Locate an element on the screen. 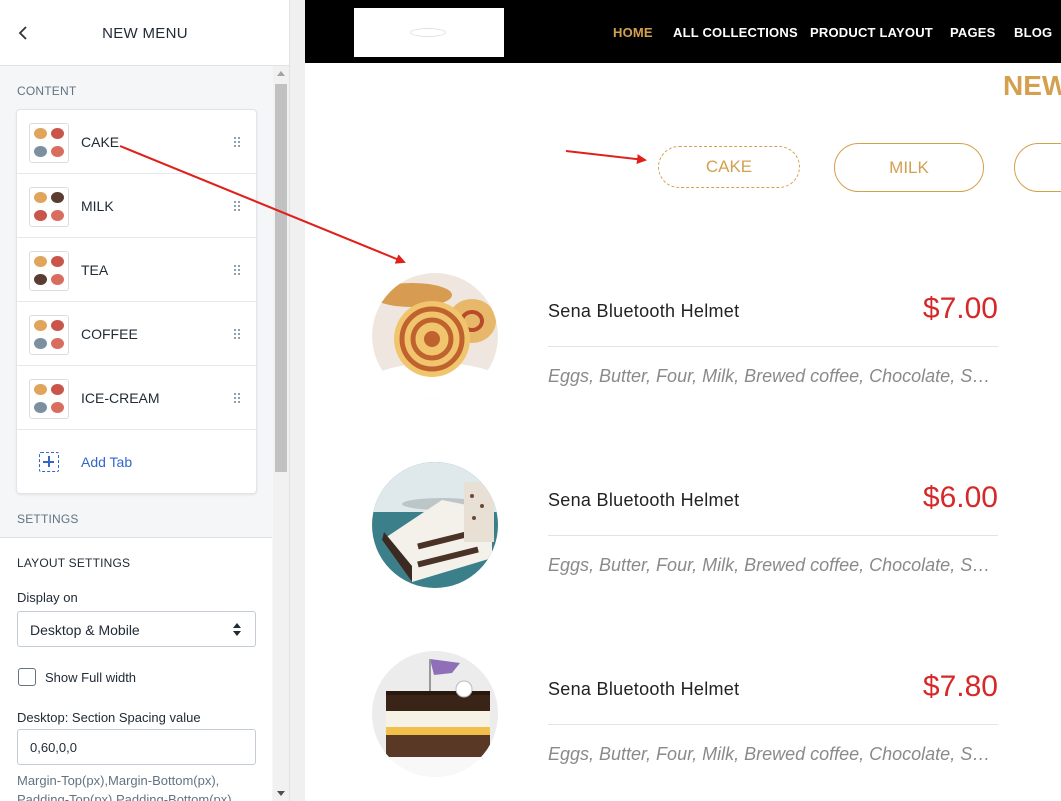 The height and width of the screenshot is (801, 1061). sidebar-scrollbar is located at coordinates (281, 433).